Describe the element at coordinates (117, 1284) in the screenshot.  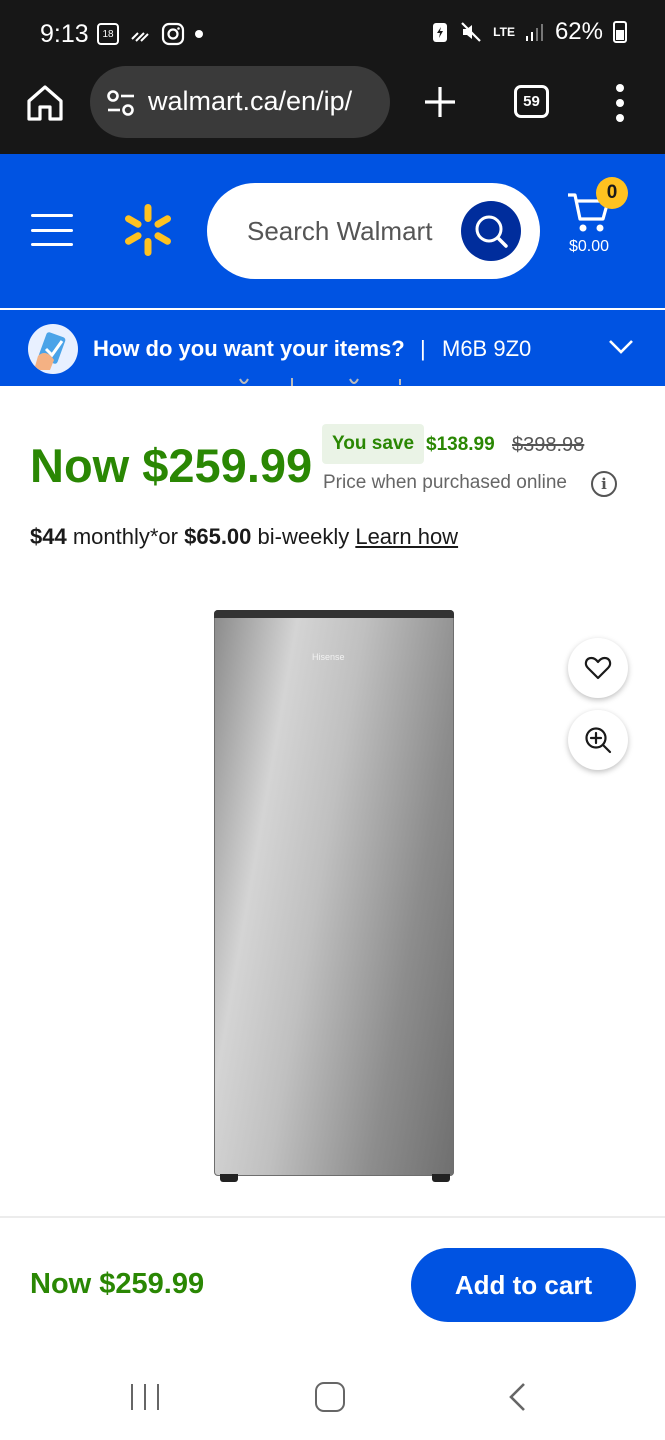
I see `footer-price: Now $259.99` at that location.